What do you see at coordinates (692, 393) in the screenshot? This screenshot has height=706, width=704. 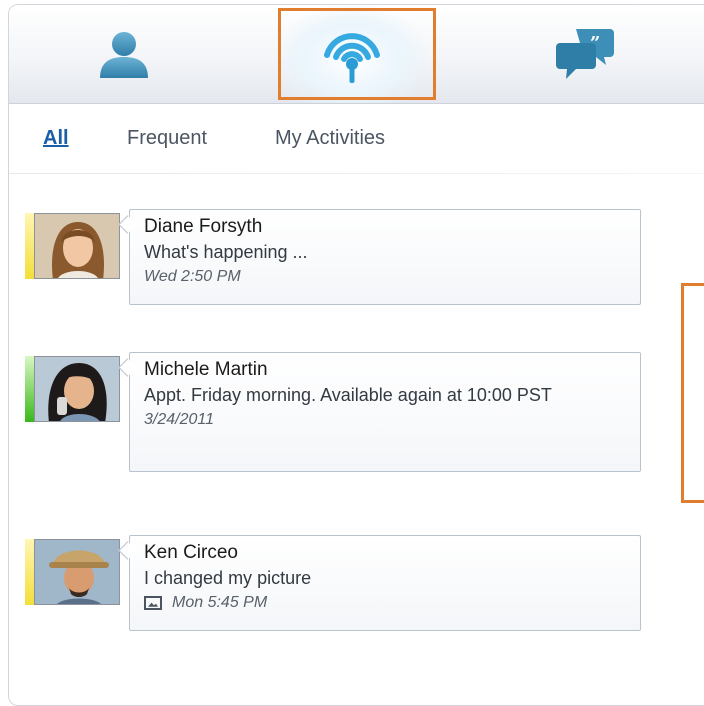 I see `annotation-box` at bounding box center [692, 393].